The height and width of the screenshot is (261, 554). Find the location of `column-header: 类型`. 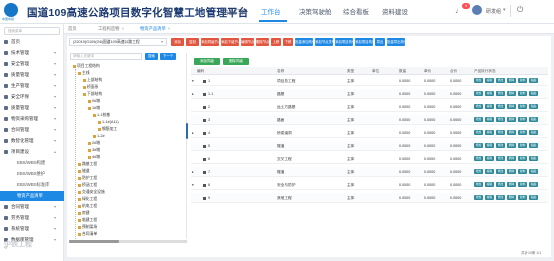

column-header: 类型 is located at coordinates (350, 71).